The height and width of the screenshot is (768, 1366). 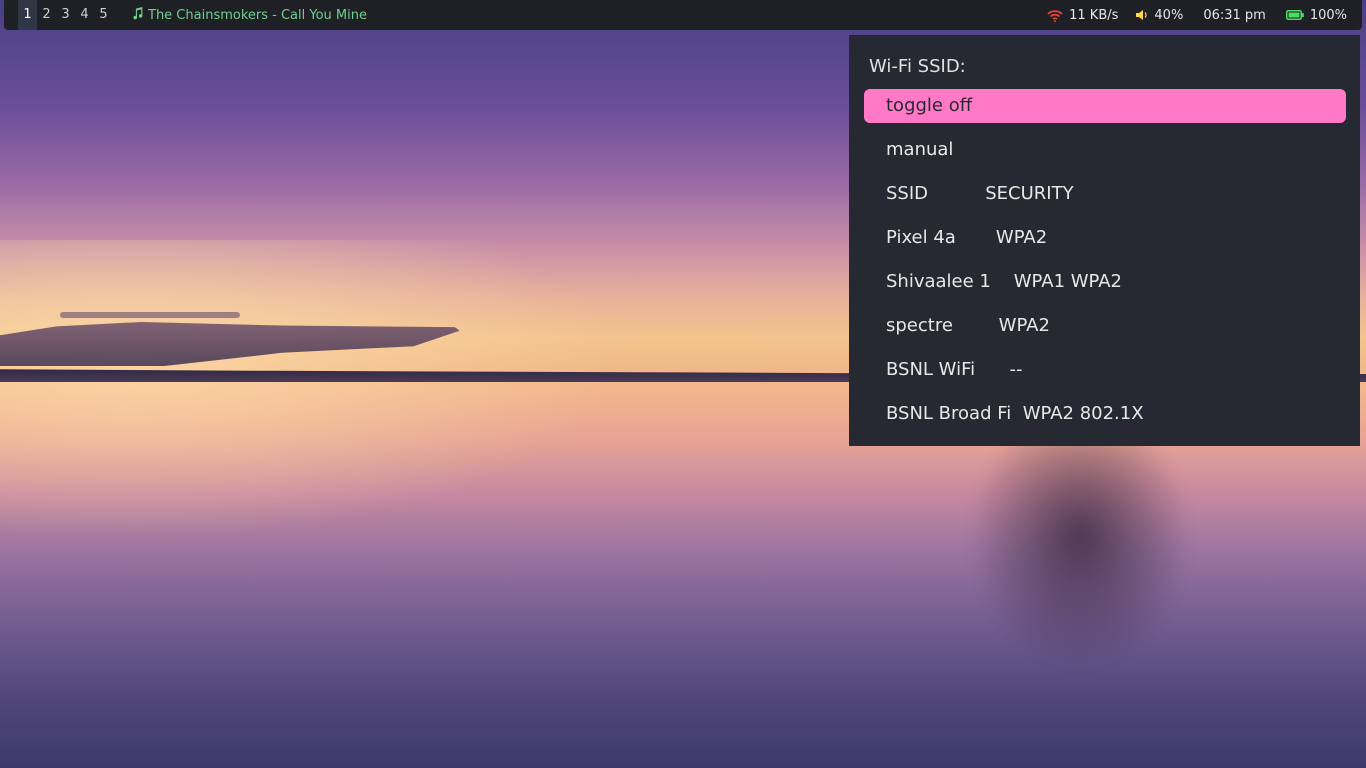 I want to click on network-module: 11 KB/s, so click(x=1082, y=15).